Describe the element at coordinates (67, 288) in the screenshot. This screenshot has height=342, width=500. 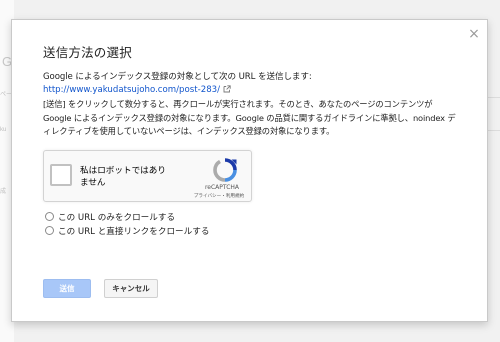
I see `send-button: 送信` at that location.